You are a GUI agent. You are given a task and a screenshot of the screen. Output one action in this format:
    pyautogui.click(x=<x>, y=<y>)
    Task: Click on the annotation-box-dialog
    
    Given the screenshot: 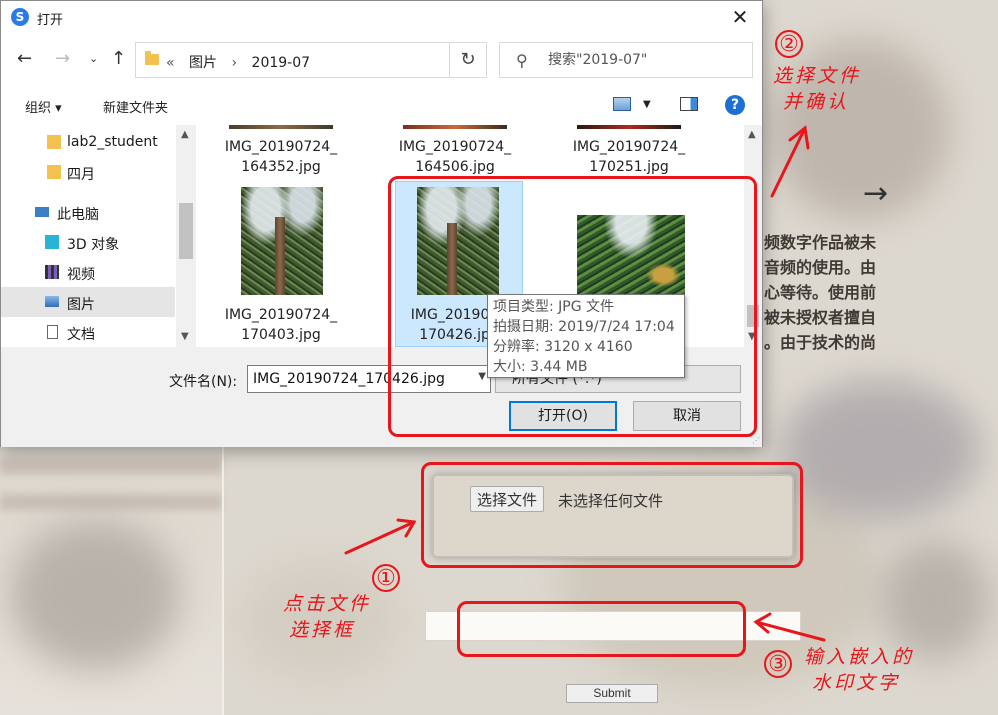 What is the action you would take?
    pyautogui.click(x=572, y=306)
    